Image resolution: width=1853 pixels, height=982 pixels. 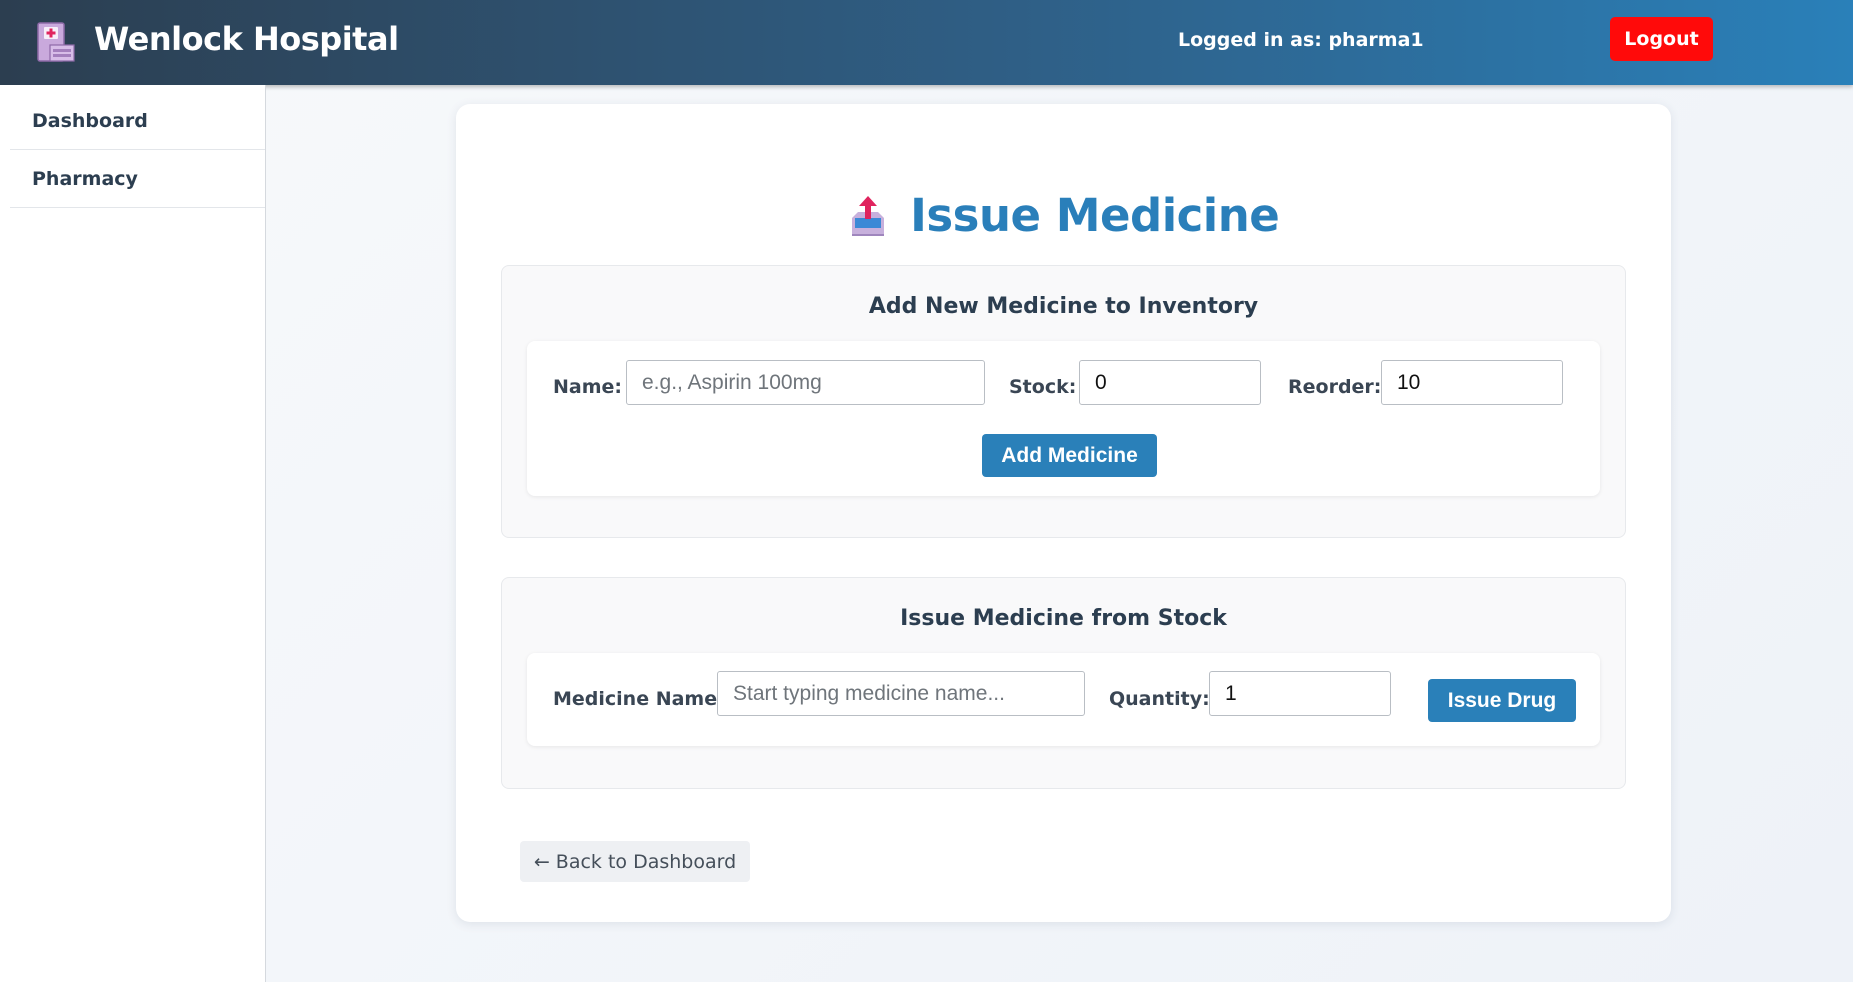 I want to click on hospital-icon, so click(x=56, y=42).